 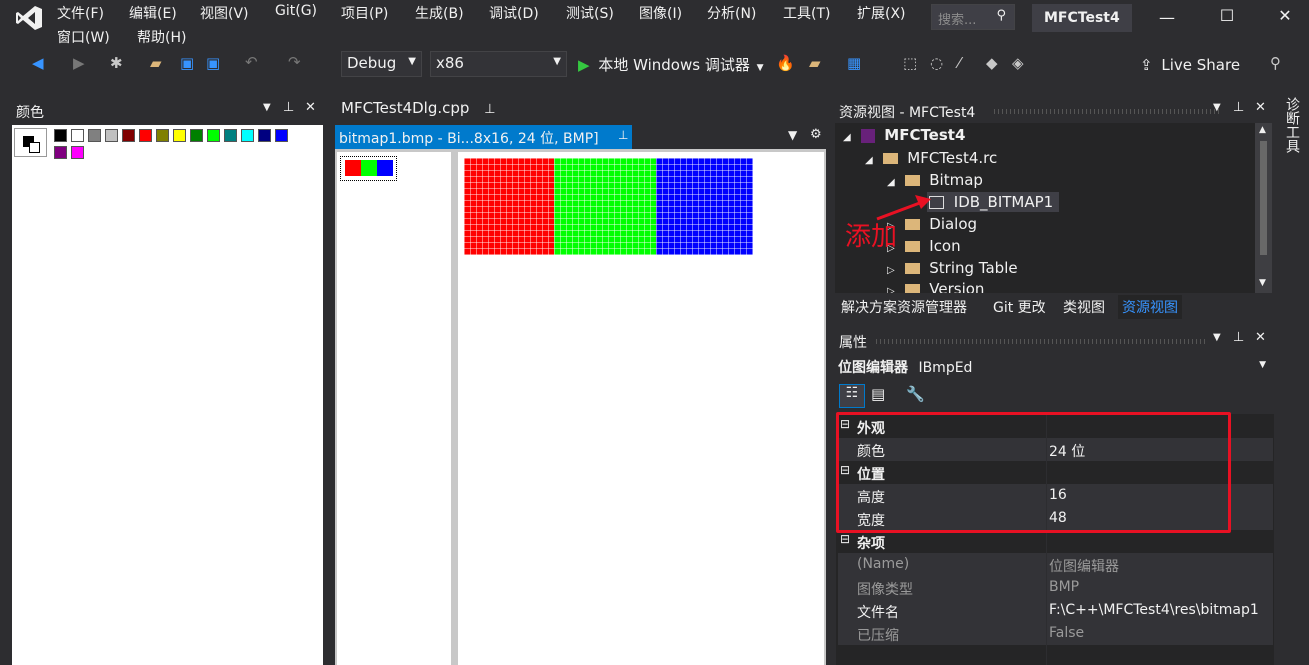 What do you see at coordinates (83, 37) in the screenshot?
I see `menu-item: 窗口(W)` at bounding box center [83, 37].